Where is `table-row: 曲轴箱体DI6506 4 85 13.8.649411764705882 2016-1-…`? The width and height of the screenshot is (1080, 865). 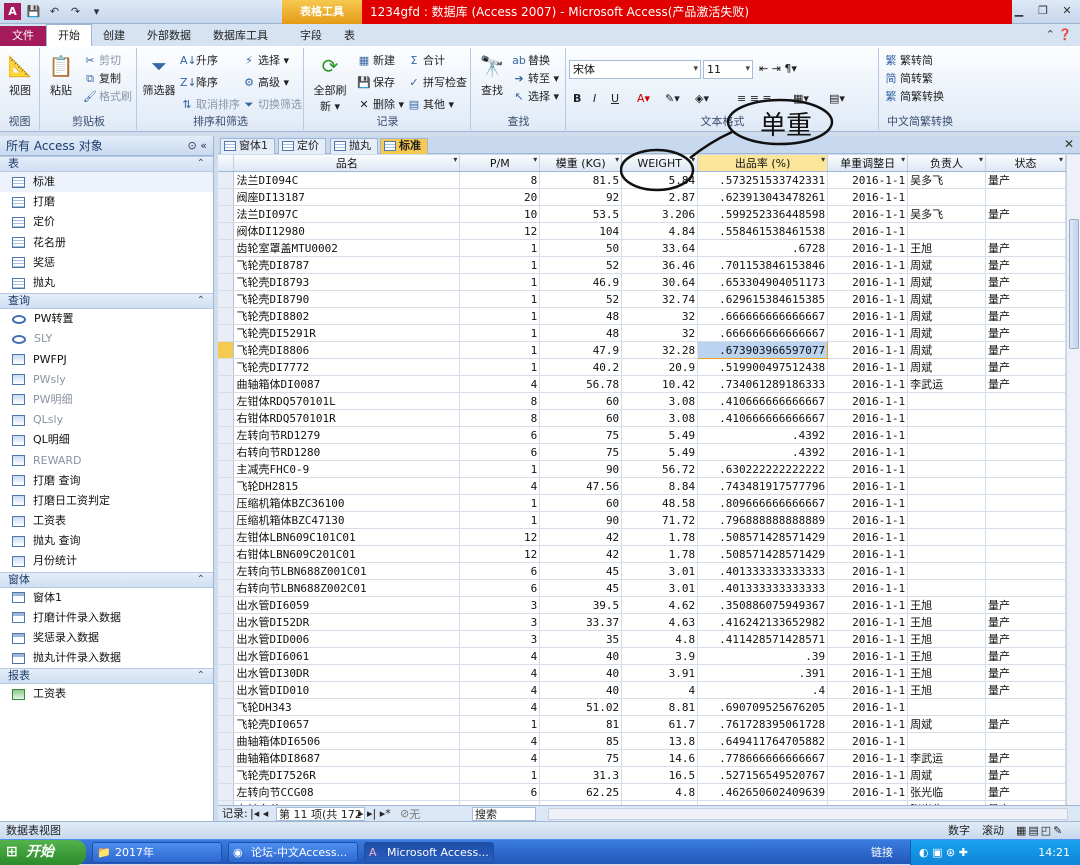
table-row: 曲轴箱体DI6506 4 85 13.8.649411764705882 2016-1-… is located at coordinates (642, 741).